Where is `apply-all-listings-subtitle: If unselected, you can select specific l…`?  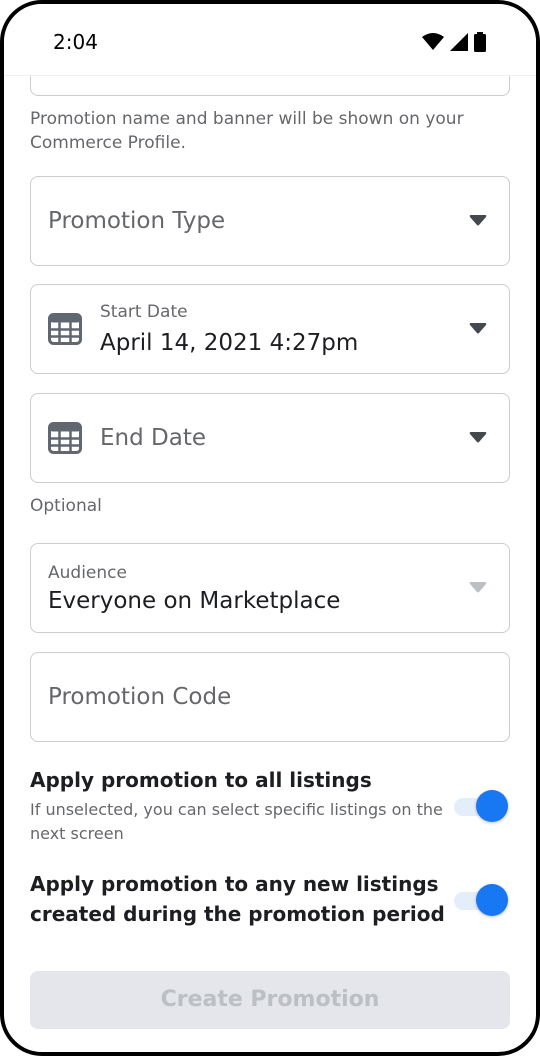
apply-all-listings-subtitle: If unselected, you can select specific l… is located at coordinates (236, 821).